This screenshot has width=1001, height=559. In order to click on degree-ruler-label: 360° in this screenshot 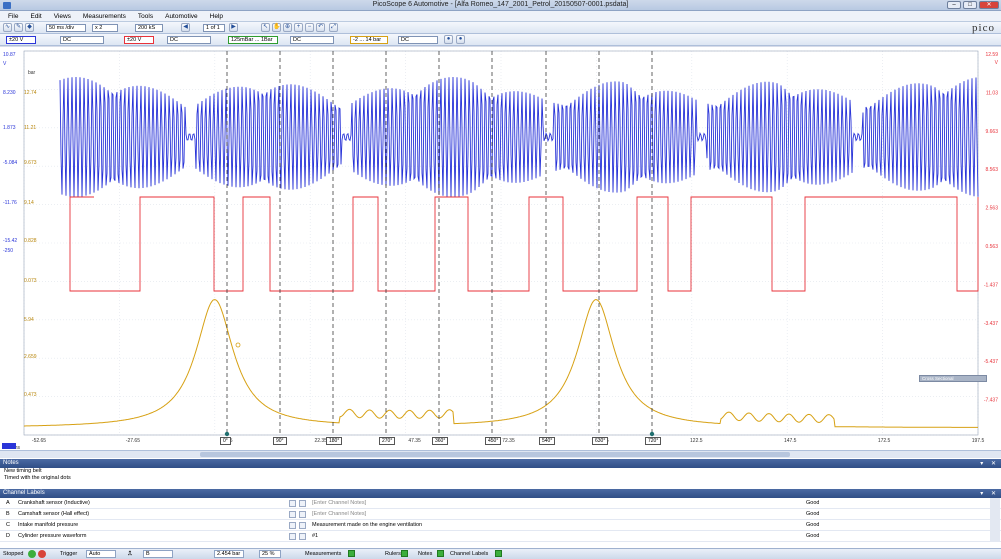, I will do `click(440, 441)`.